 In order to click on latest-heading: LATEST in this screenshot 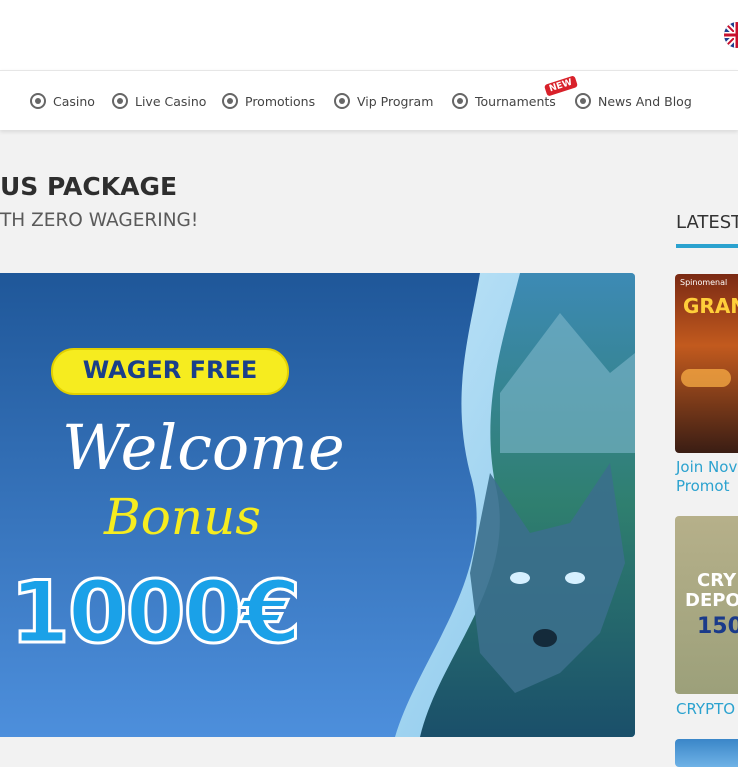, I will do `click(707, 222)`.